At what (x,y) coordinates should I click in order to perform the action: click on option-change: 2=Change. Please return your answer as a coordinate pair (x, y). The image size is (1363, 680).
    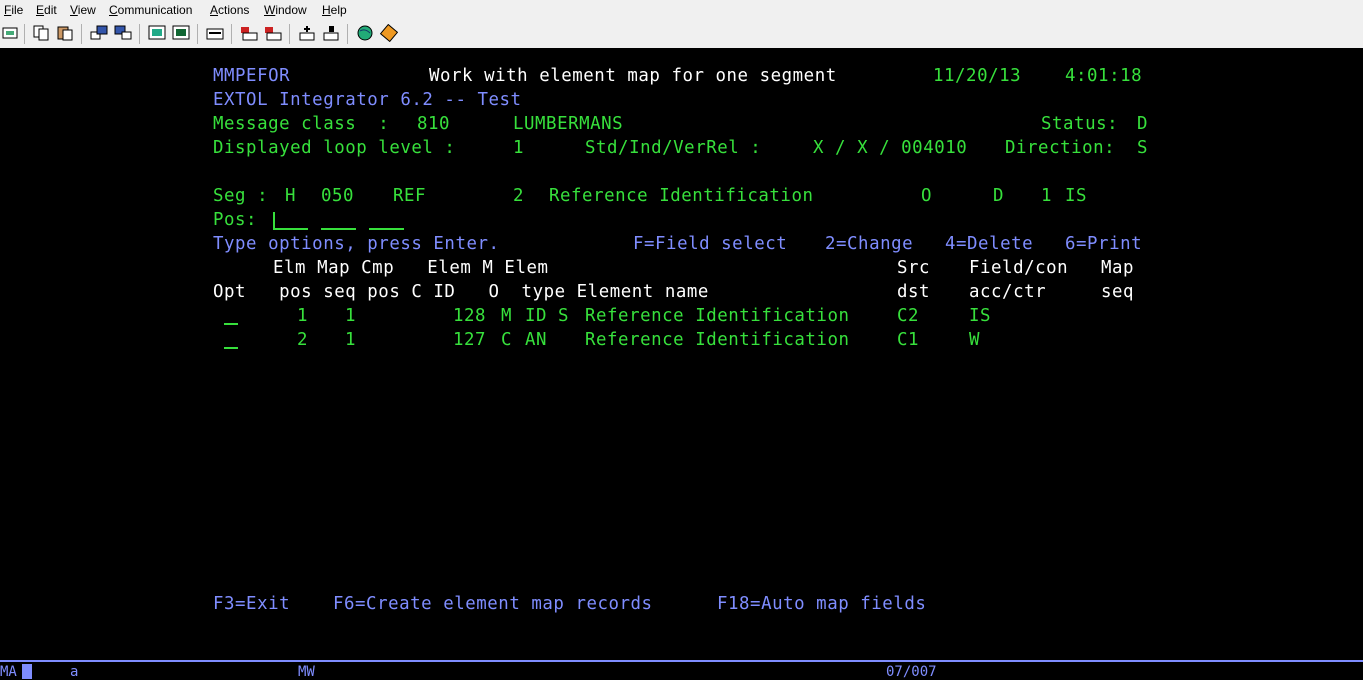
    Looking at the image, I should click on (869, 244).